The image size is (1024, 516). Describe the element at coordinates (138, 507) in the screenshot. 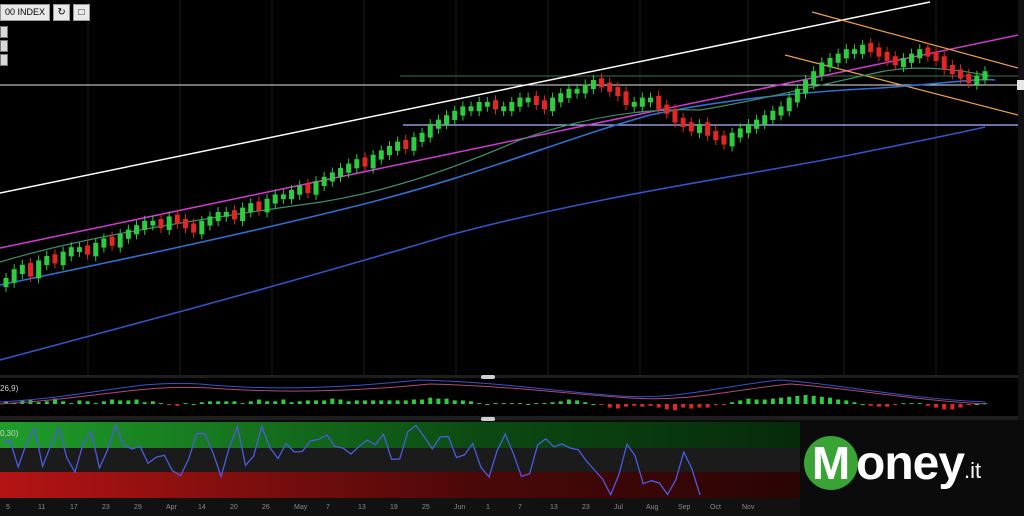

I see `x-tick-label: 29` at that location.